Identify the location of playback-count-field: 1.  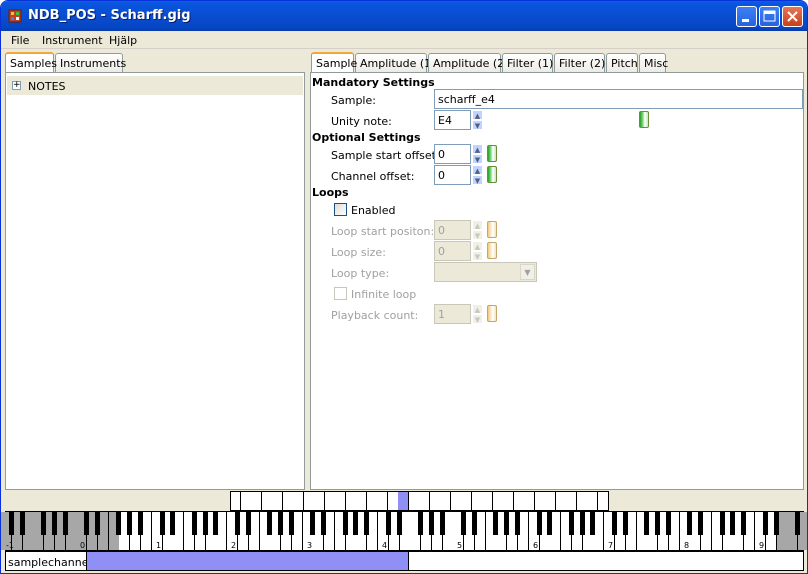
(452, 314).